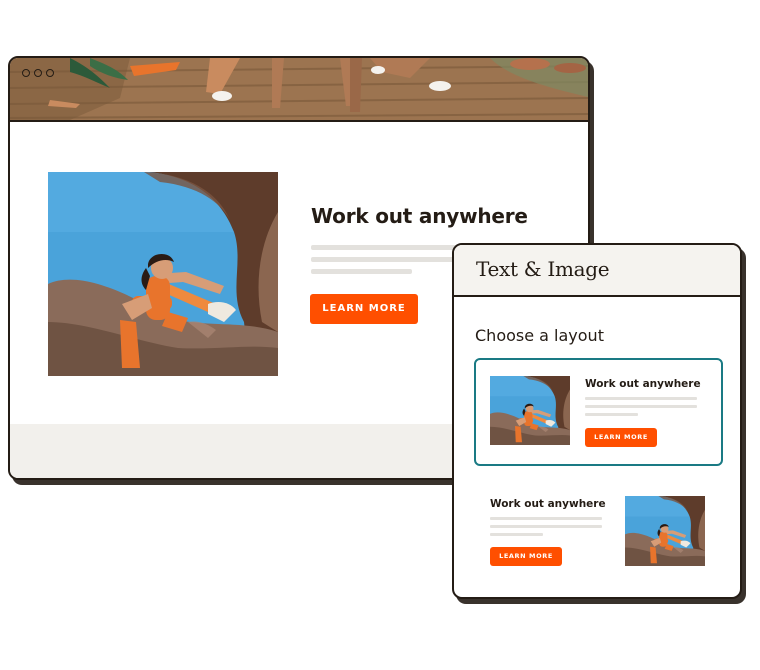  Describe the element at coordinates (419, 216) in the screenshot. I see `section-headline: Work out anywhere` at that location.